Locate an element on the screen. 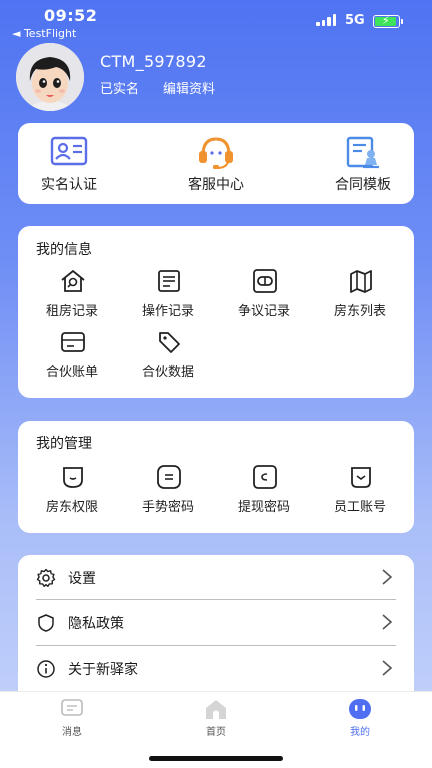  edit-profile-link: 编辑资料 is located at coordinates (189, 87).